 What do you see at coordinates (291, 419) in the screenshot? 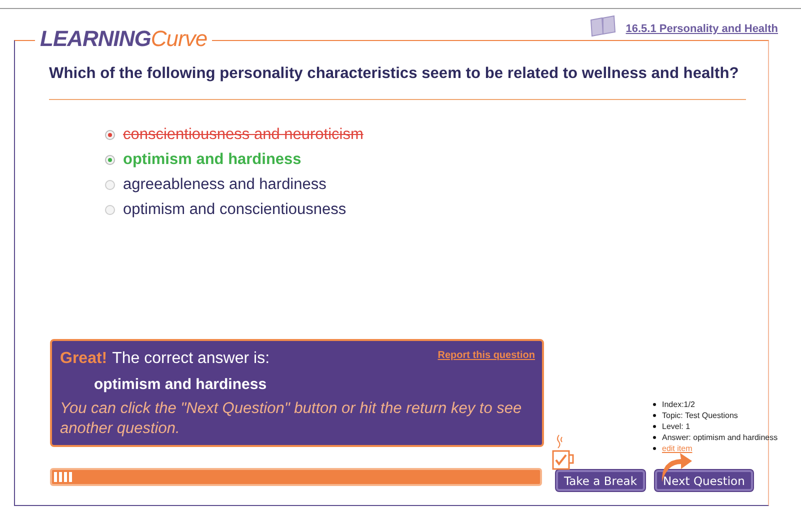
I see `hint-text: You can click the "Next Question" button or hit the return key to see another question.` at bounding box center [291, 419].